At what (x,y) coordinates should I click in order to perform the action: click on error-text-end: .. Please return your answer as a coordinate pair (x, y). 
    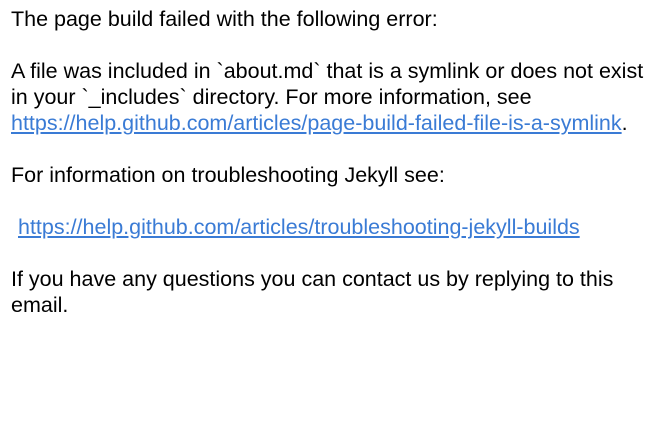
    Looking at the image, I should click on (624, 123).